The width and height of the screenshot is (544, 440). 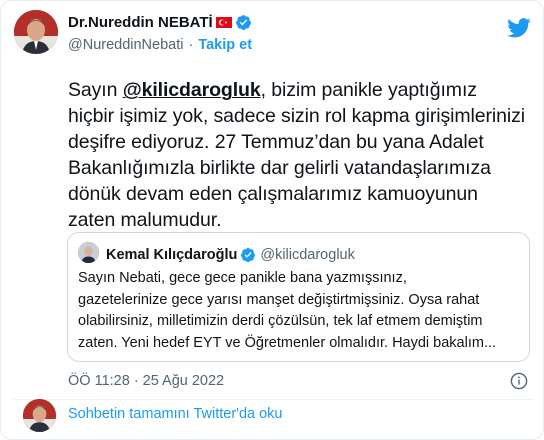 What do you see at coordinates (175, 414) in the screenshot?
I see `read-conversation-link: Sohbetin tamamını Twitter'da oku` at bounding box center [175, 414].